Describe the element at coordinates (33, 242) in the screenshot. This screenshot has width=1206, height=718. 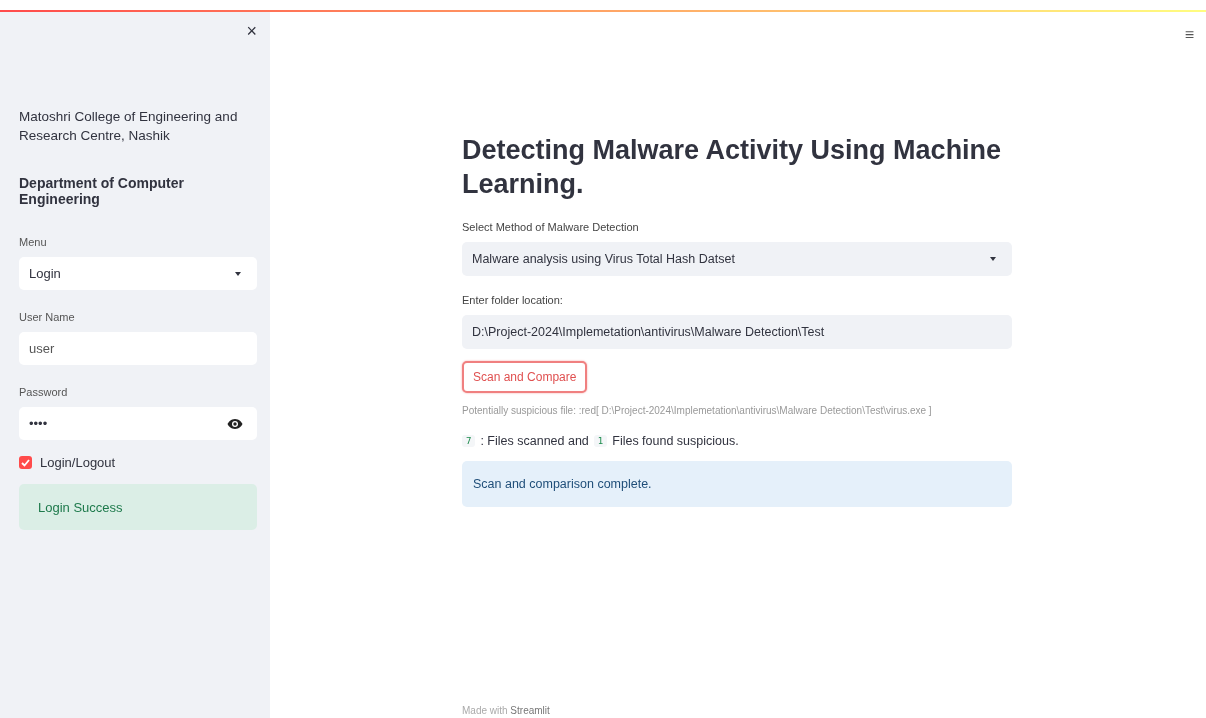
I see `field-label: Menu` at that location.